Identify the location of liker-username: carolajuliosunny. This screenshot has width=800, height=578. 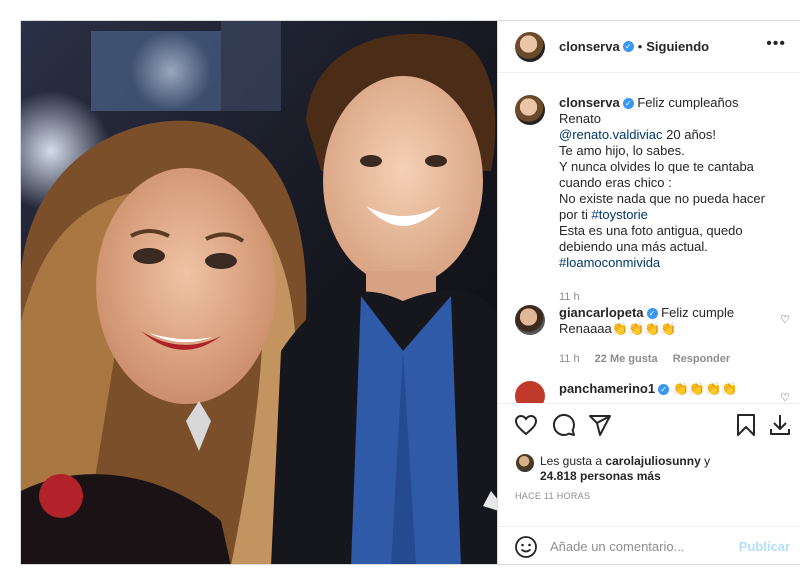
(652, 461).